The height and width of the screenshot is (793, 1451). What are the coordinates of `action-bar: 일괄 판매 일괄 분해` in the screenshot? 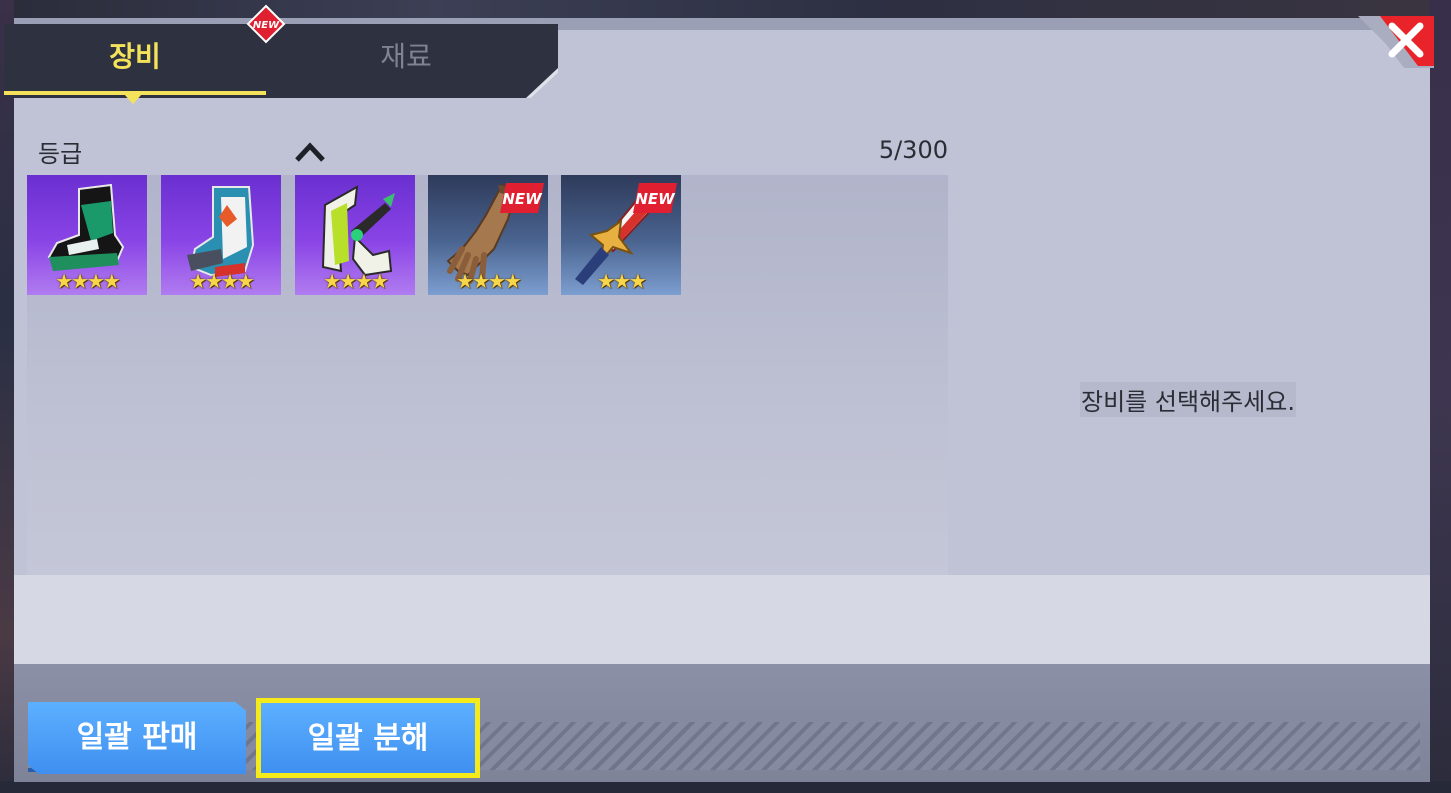 It's located at (722, 723).